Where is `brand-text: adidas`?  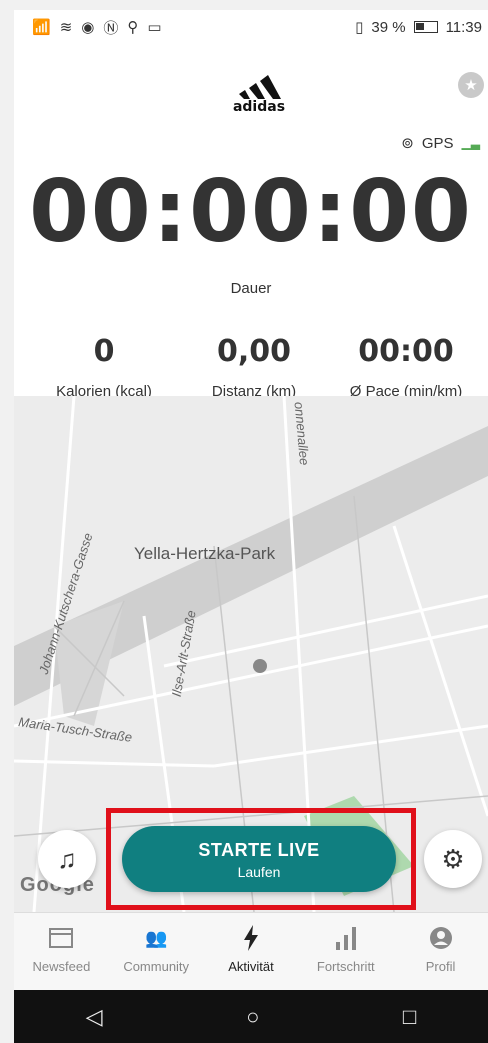 brand-text: adidas is located at coordinates (259, 106).